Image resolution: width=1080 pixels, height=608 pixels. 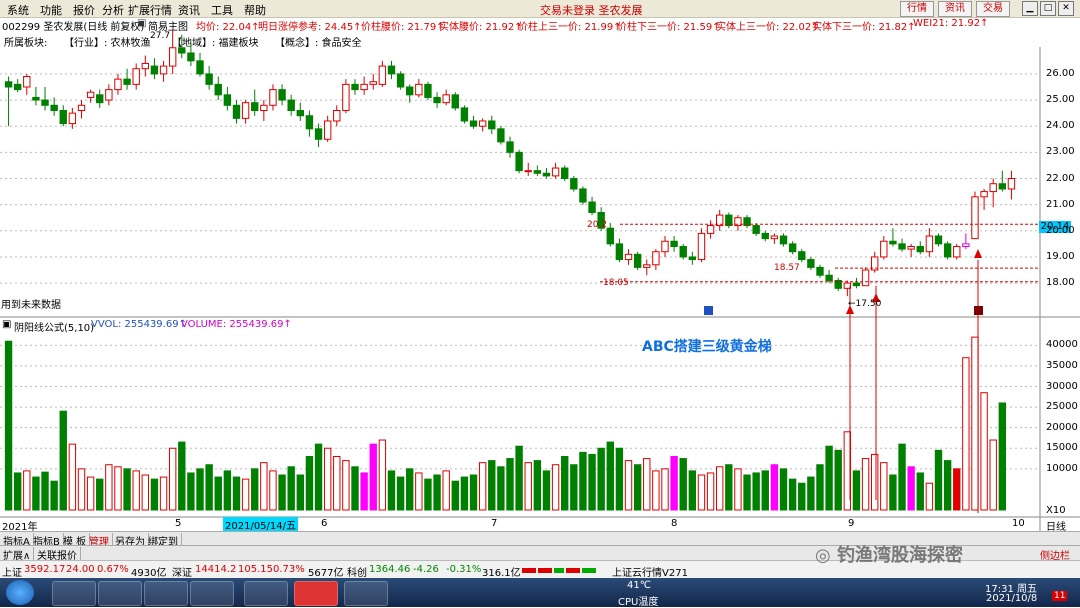 I want to click on taskbar-app-4-icon, so click(x=212, y=593).